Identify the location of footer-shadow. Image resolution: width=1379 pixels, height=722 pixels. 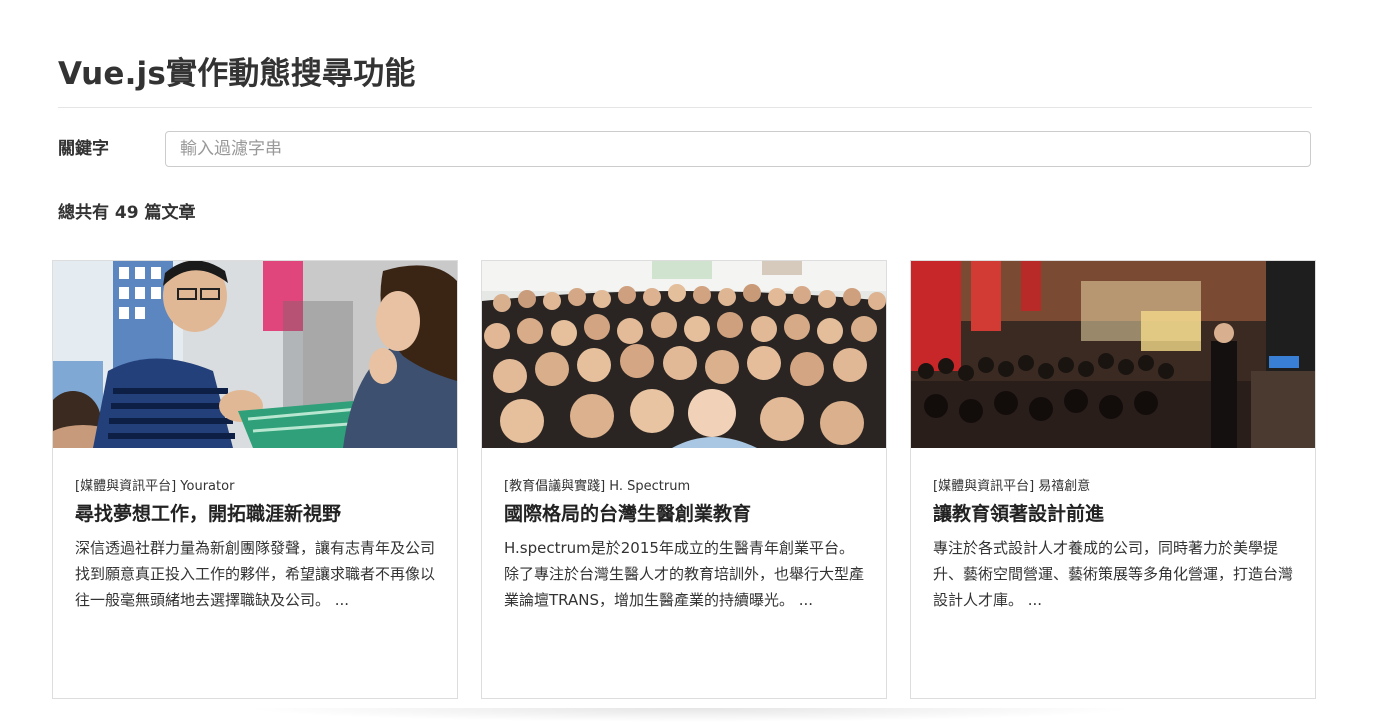
(690, 715).